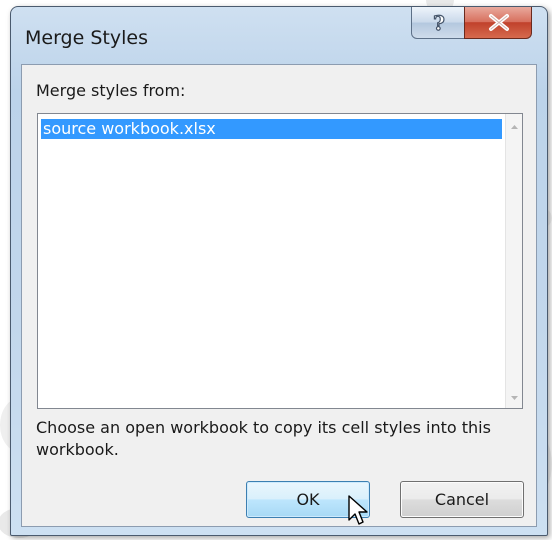 The height and width of the screenshot is (540, 552). I want to click on scroll-down-arrow-icon, so click(514, 397).